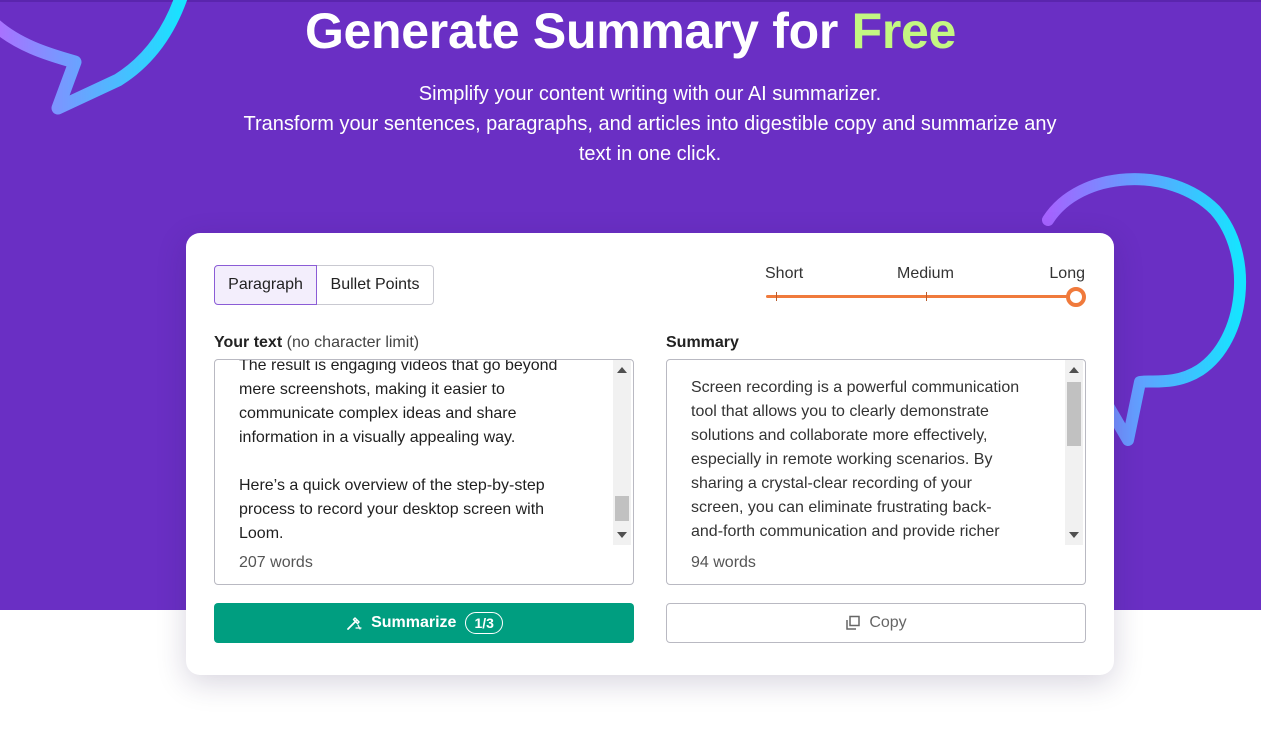  I want to click on mode-paragraph-button: Paragraph, so click(265, 285).